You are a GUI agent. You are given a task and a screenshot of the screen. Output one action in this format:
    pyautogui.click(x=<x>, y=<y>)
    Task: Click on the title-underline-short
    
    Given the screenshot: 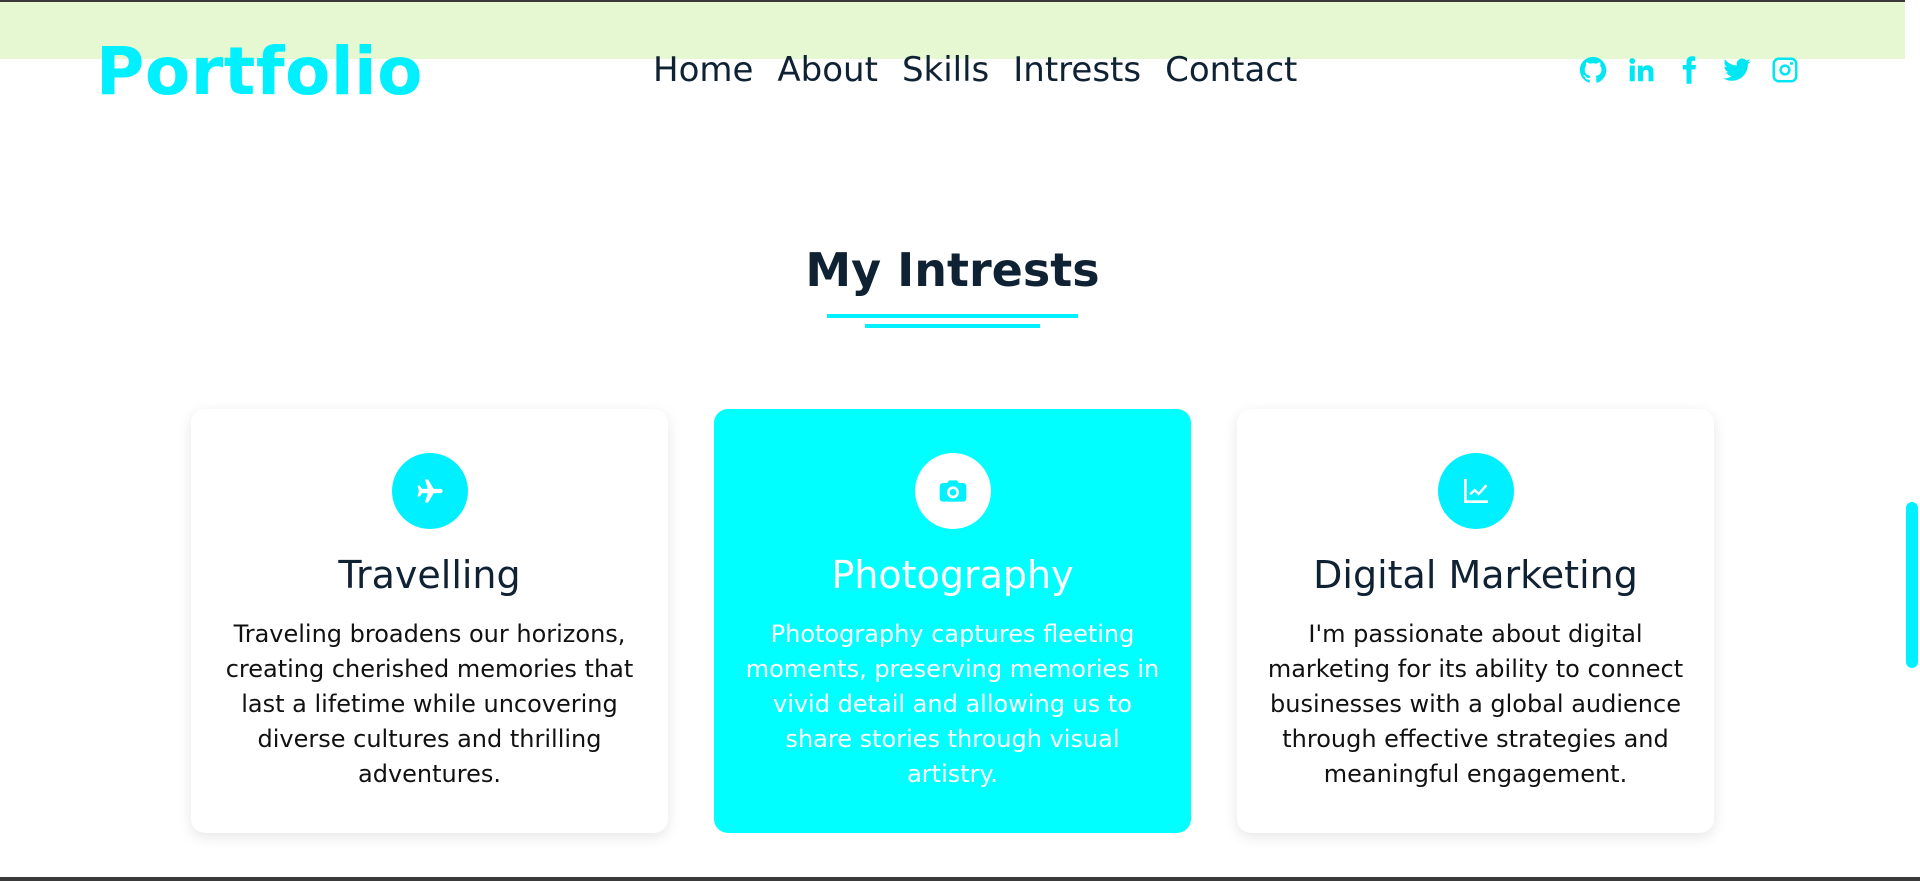 What is the action you would take?
    pyautogui.click(x=952, y=326)
    